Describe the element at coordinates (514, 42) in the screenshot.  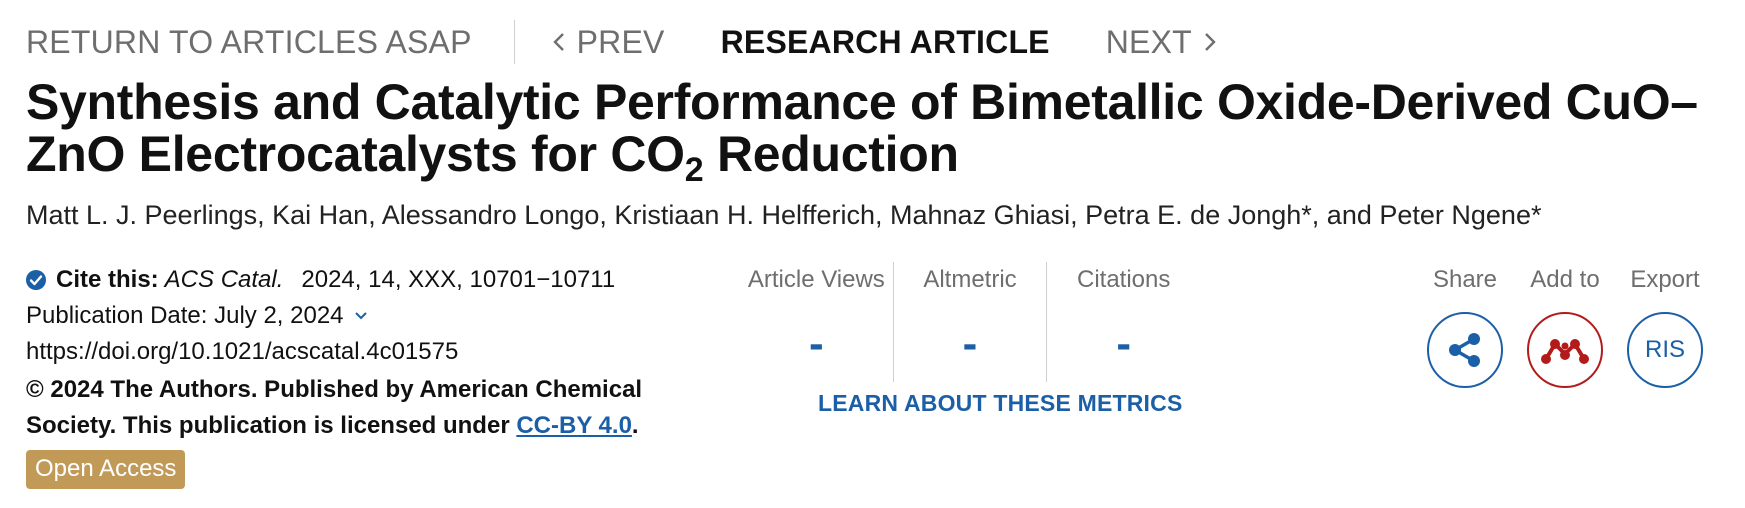
I see `nav-divider` at that location.